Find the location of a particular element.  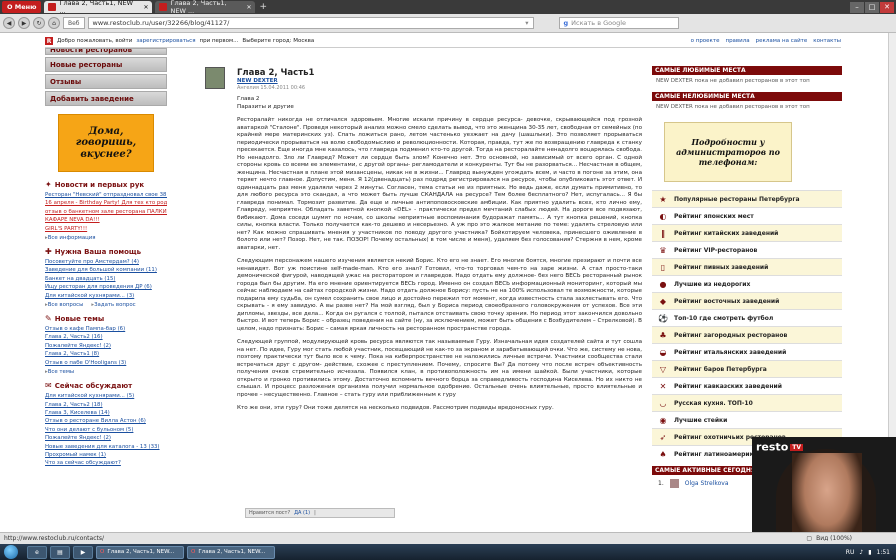

close-window-icon: ✕ is located at coordinates (887, 7).